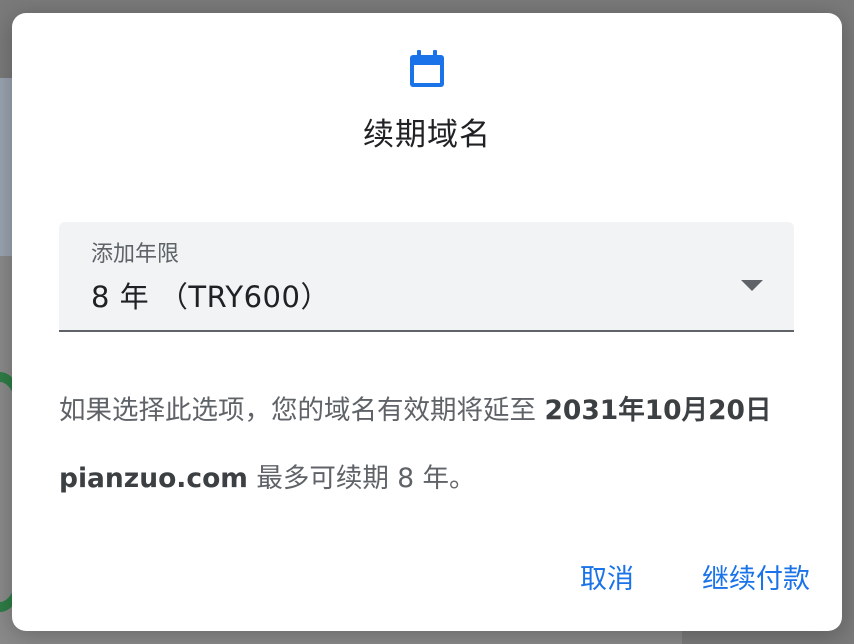 The image size is (854, 644). I want to click on description-prefix: 如果选择此选项，您的域名有效期将延至, so click(302, 410).